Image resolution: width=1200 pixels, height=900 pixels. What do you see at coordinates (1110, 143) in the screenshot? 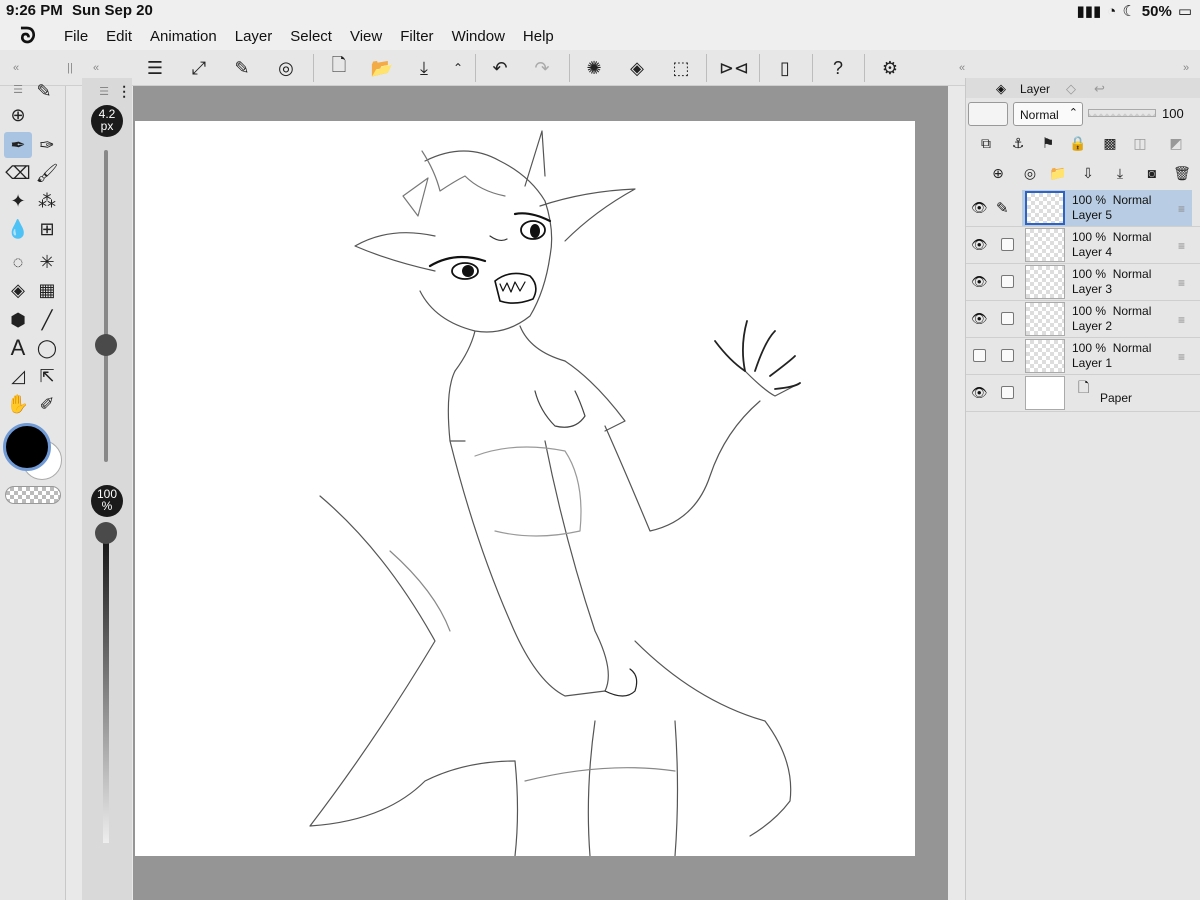
I see `lock-transparency-icon: ▩` at bounding box center [1110, 143].